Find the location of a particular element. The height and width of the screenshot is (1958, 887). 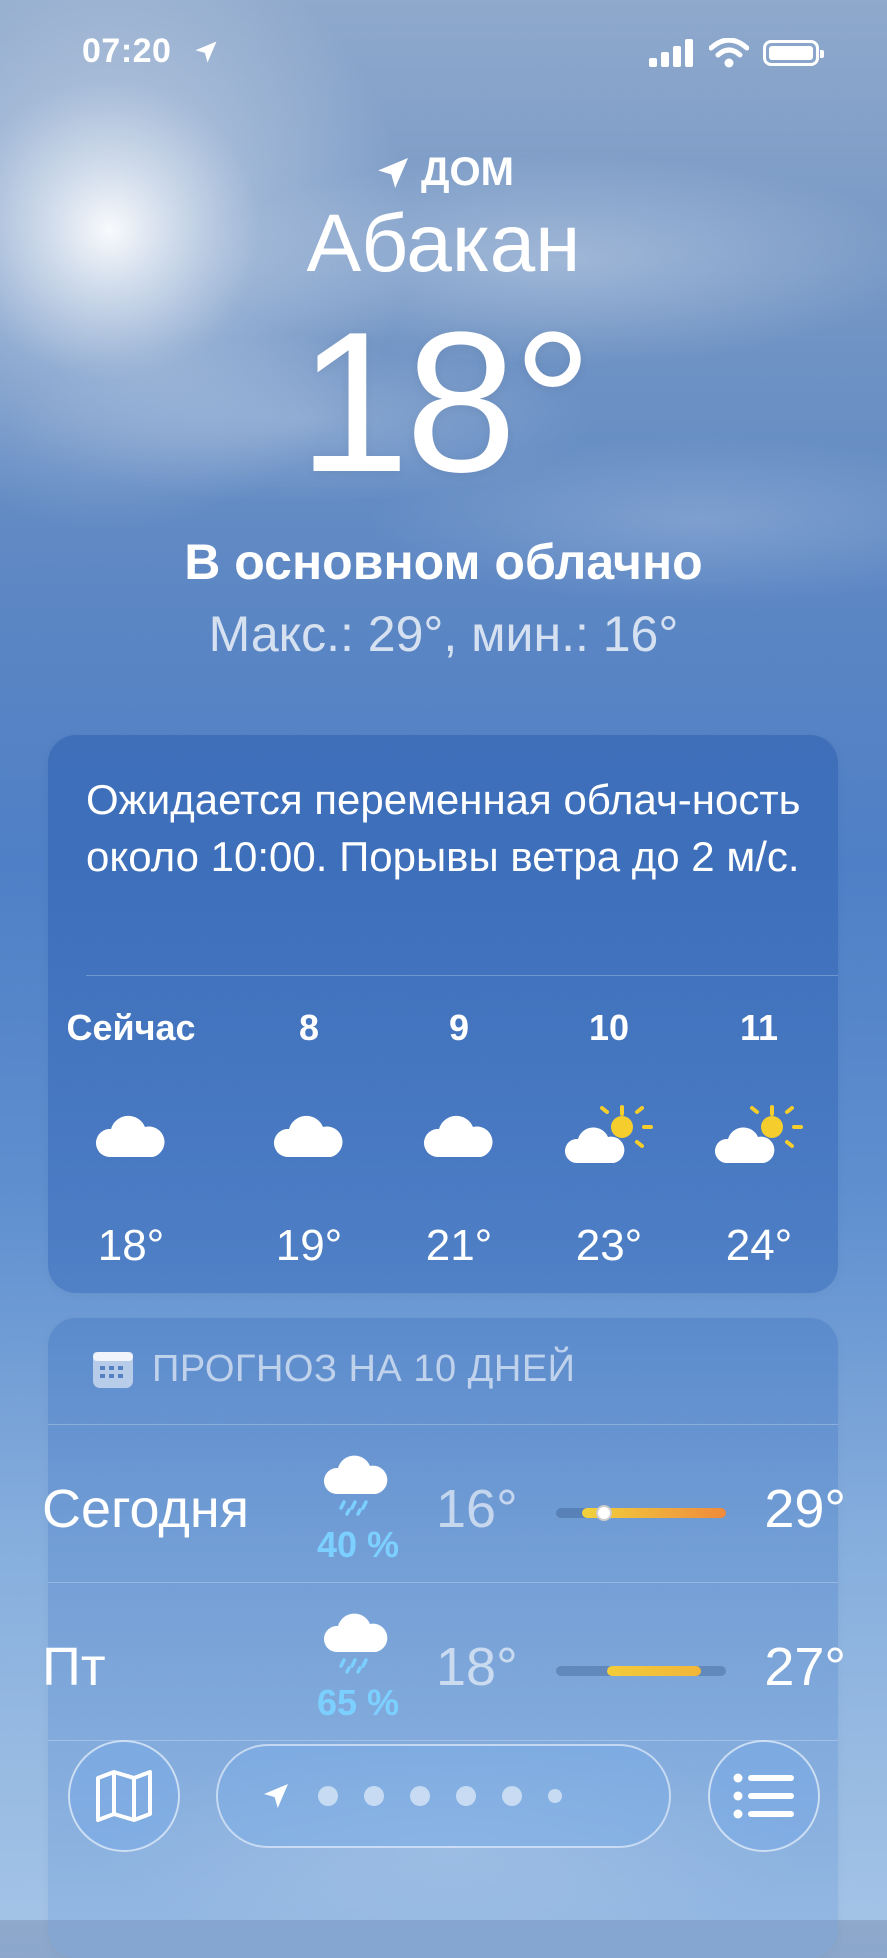

map-icon is located at coordinates (124, 1796).